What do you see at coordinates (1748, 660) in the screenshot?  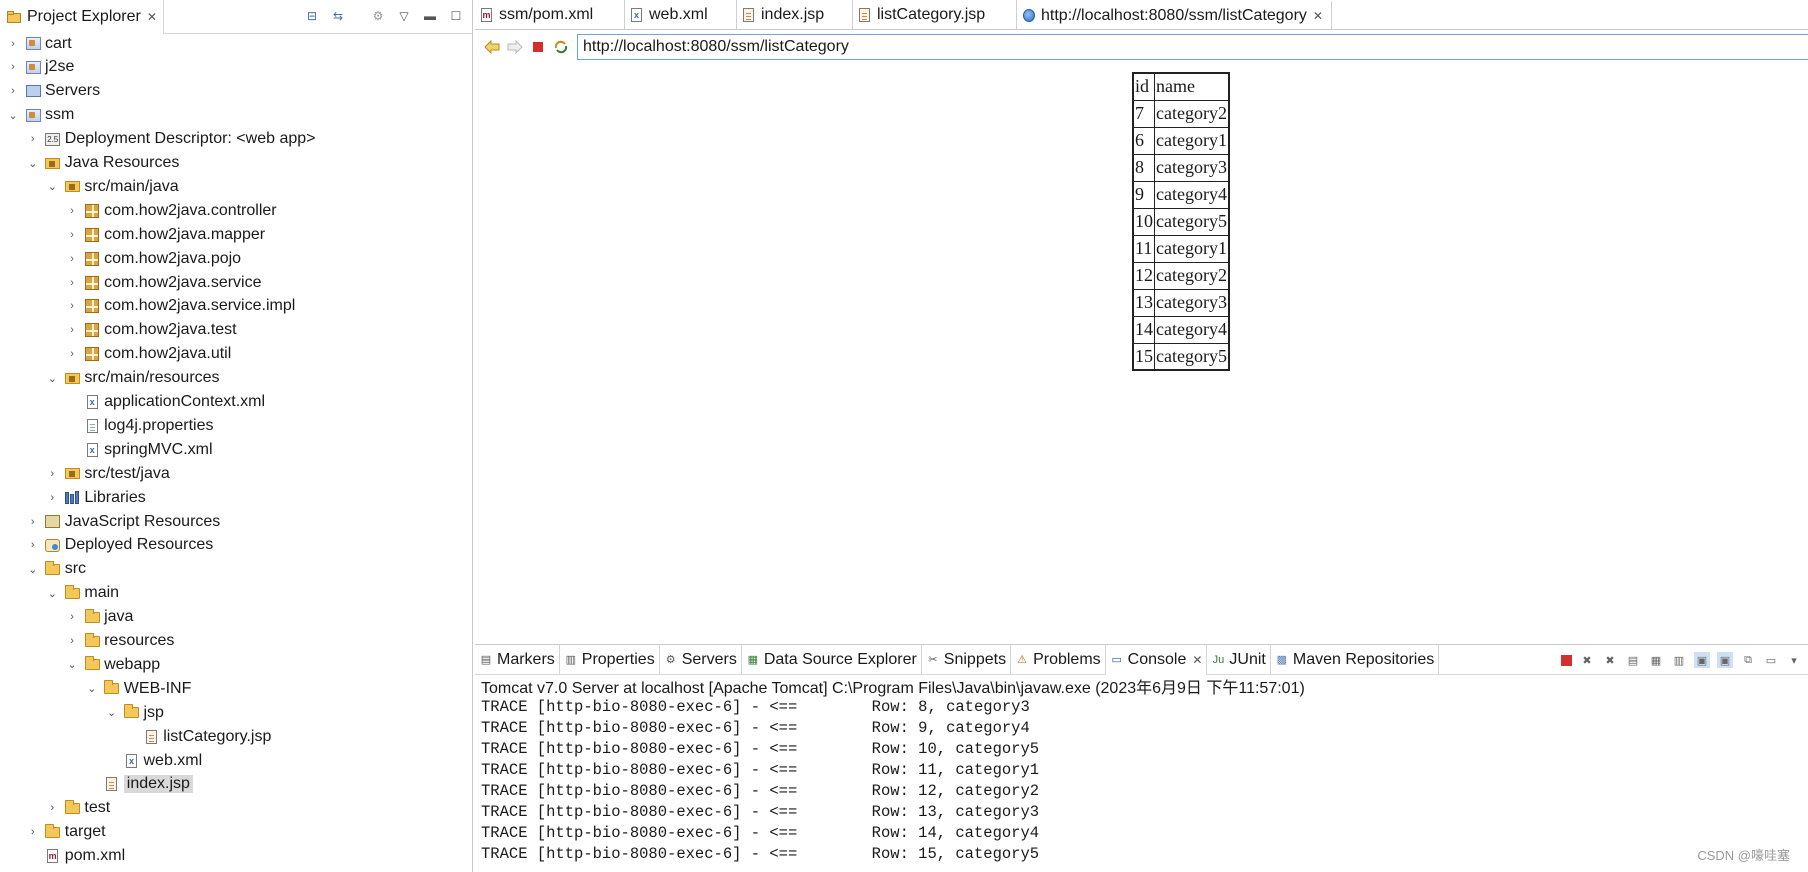 I see `pin-console-icon: ⧉` at bounding box center [1748, 660].